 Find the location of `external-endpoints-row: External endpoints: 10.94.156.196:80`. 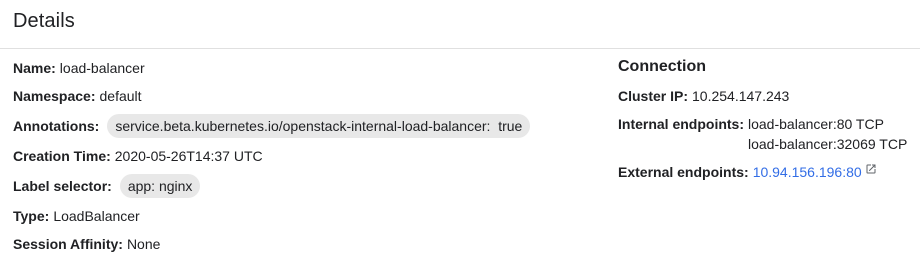

external-endpoints-row: External endpoints: 10.94.156.196:80 is located at coordinates (747, 172).